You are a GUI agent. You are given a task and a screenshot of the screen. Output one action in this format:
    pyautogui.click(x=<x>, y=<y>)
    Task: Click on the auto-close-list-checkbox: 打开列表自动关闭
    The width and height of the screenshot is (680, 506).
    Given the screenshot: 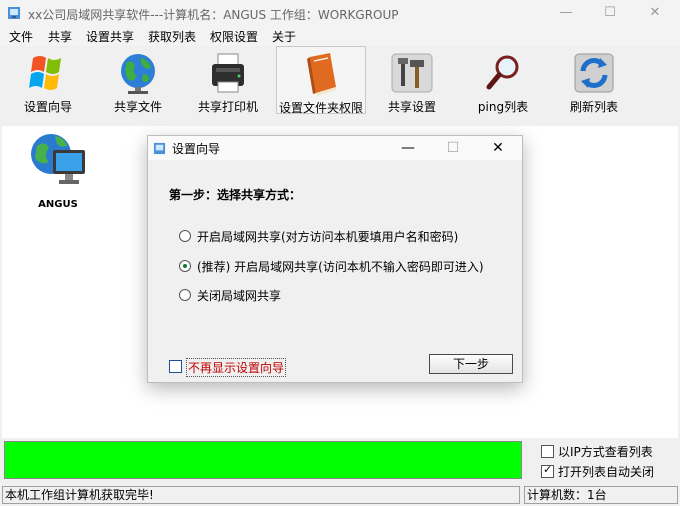 What is the action you would take?
    pyautogui.click(x=610, y=471)
    